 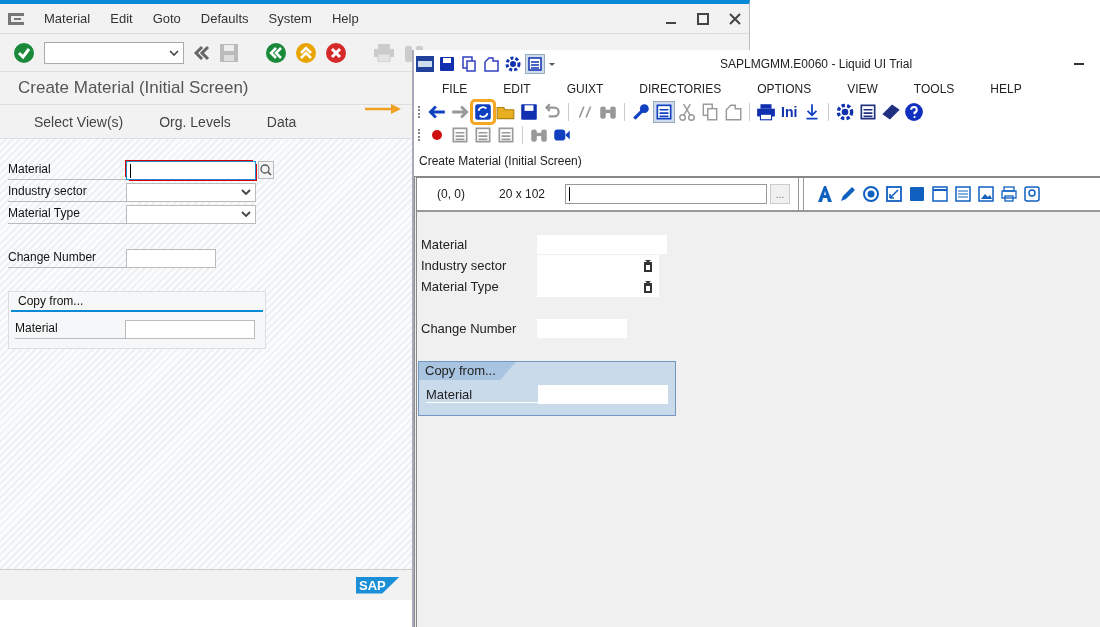 What do you see at coordinates (1079, 64) in the screenshot?
I see `minimize-icon` at bounding box center [1079, 64].